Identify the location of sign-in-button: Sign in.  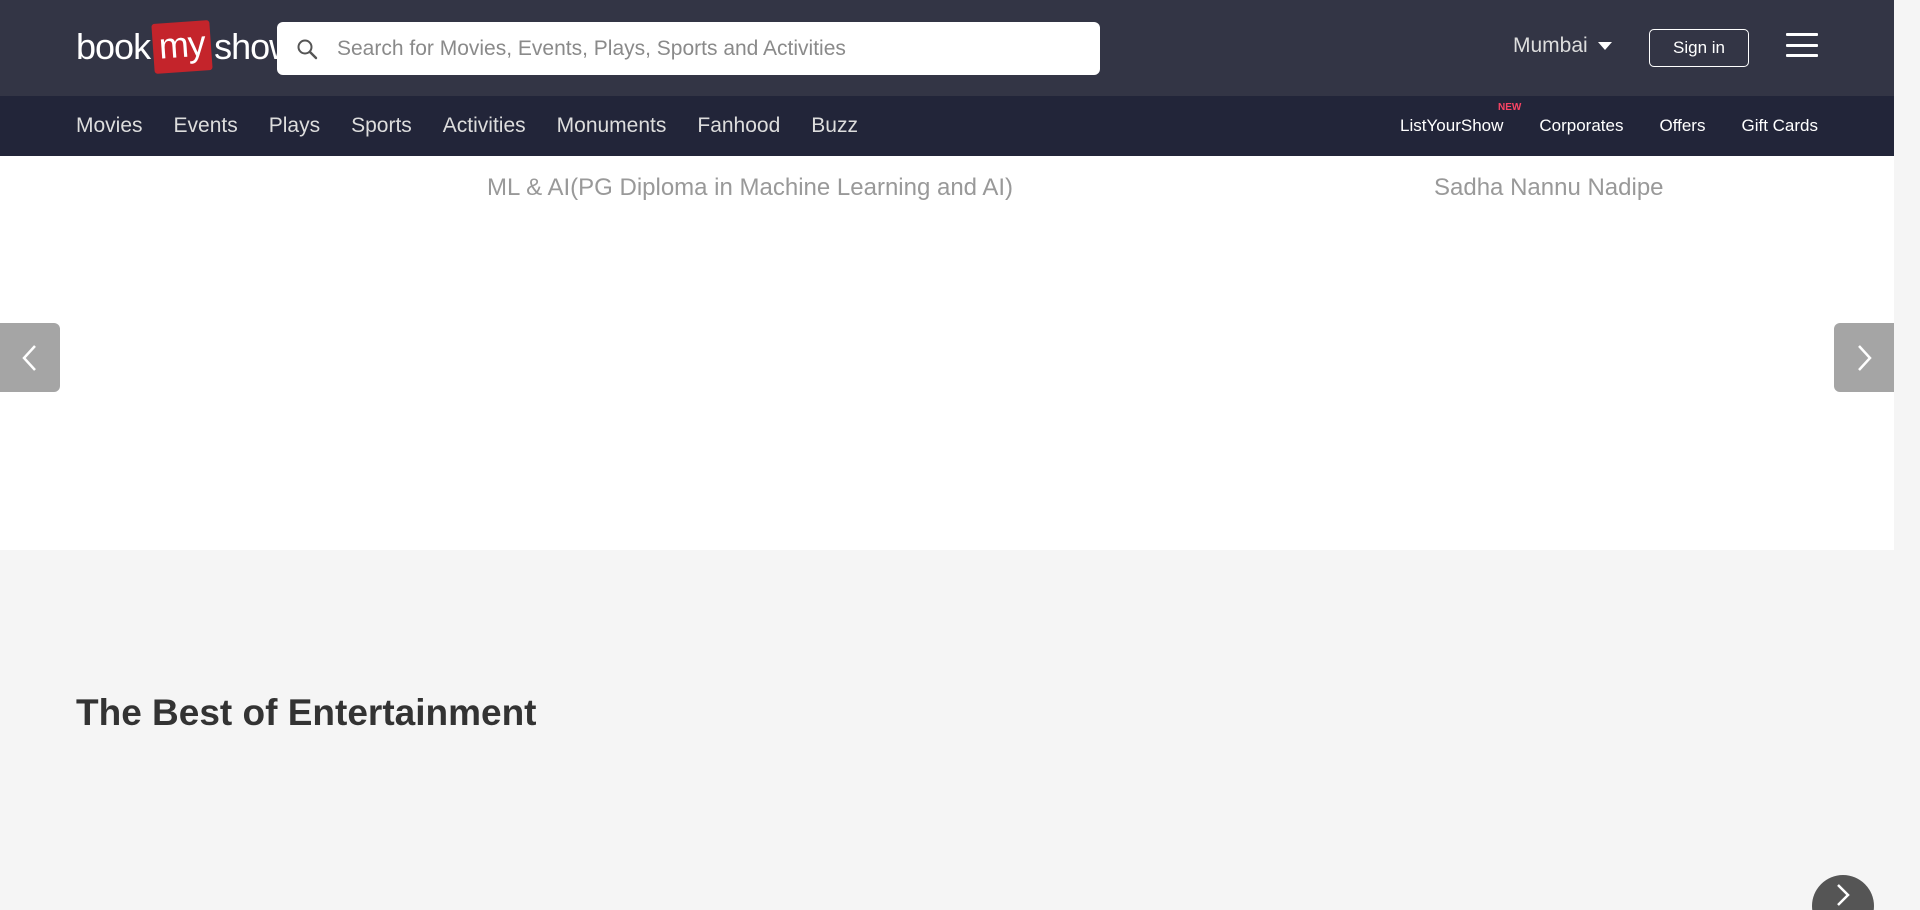
(1699, 48).